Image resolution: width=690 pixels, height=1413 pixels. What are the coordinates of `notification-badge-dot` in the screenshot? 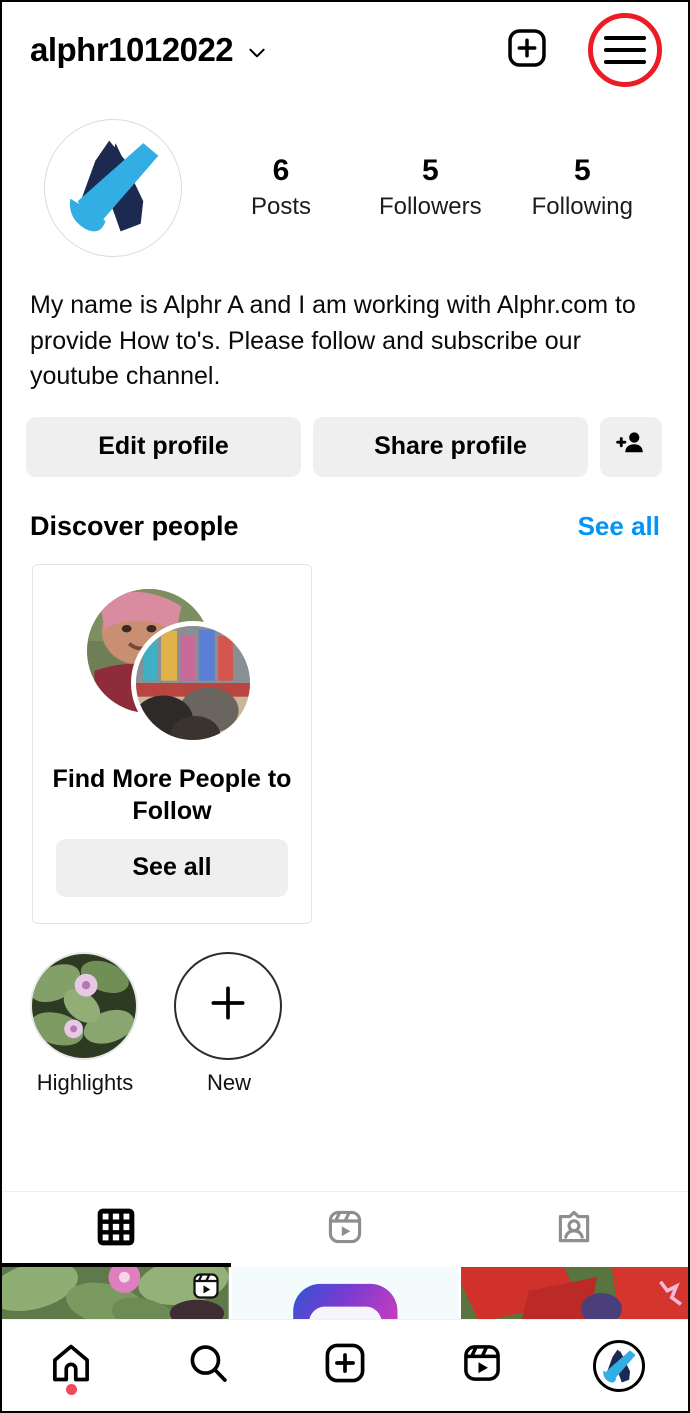 It's located at (71, 1389).